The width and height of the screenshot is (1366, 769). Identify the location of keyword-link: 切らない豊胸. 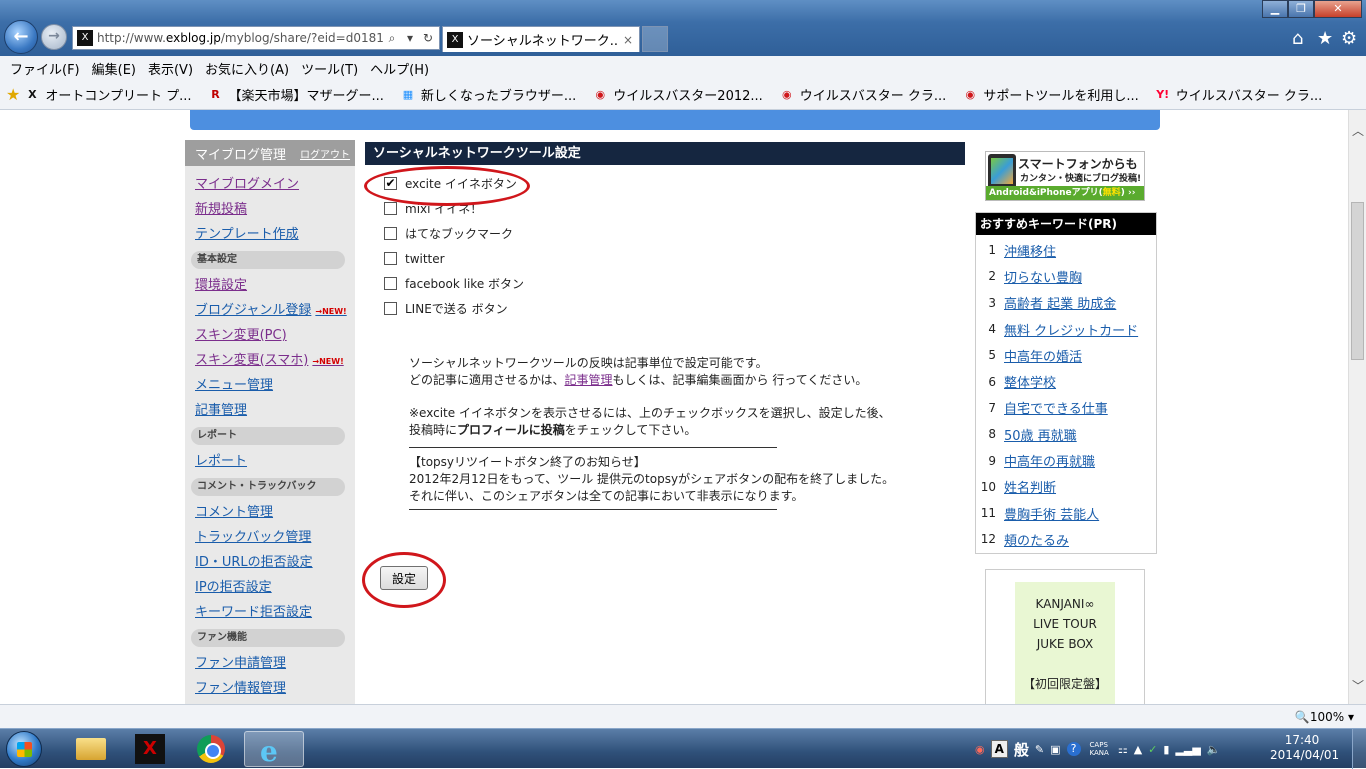
(1043, 276).